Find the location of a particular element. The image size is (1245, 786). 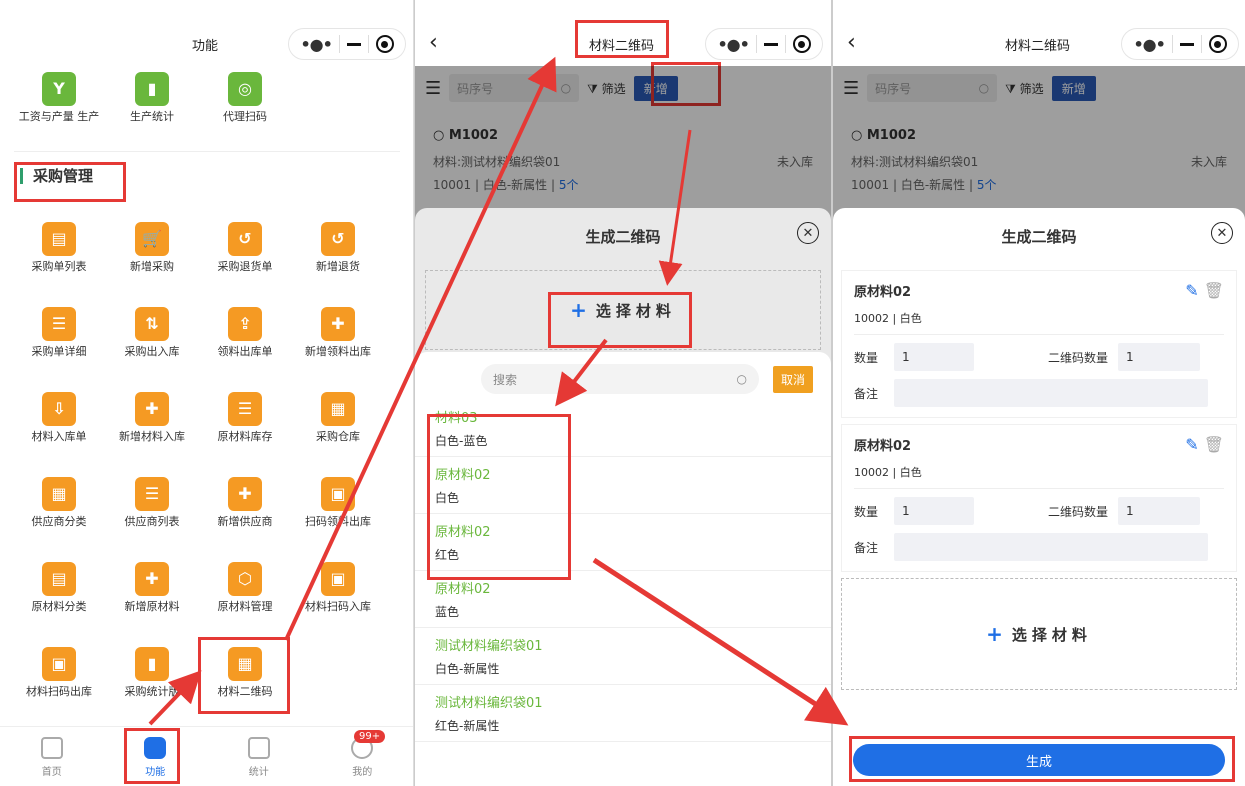

tile-icon: ⇪ is located at coordinates (245, 324).